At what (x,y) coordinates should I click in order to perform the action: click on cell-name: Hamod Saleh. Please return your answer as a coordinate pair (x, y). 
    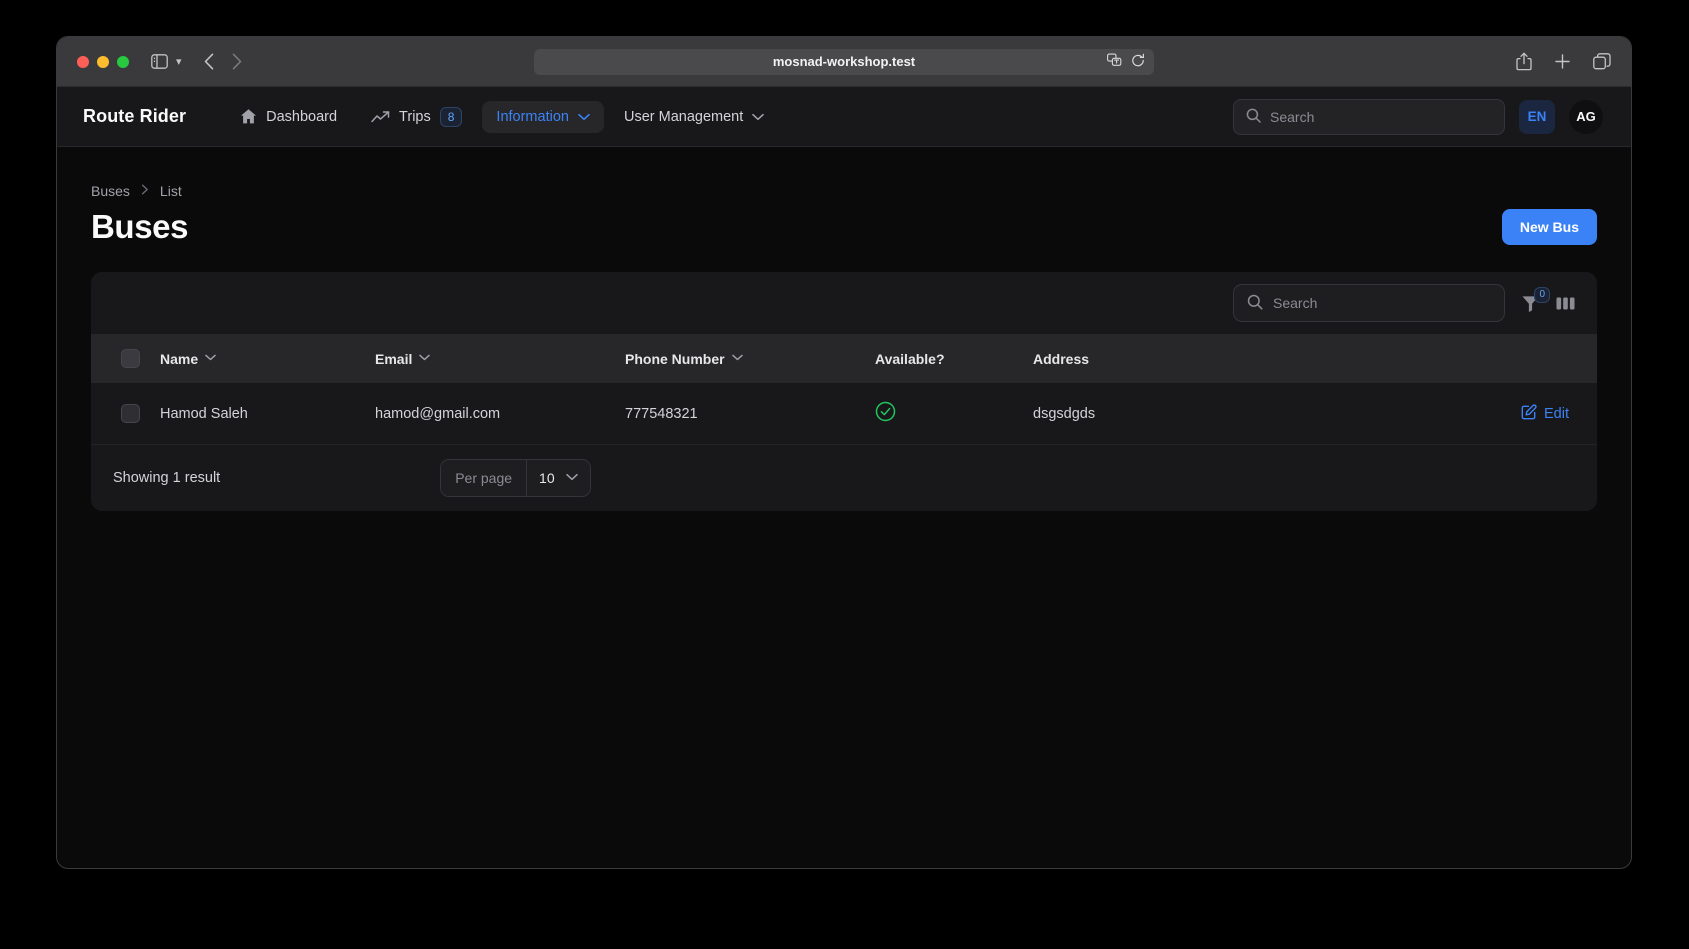
    Looking at the image, I should click on (204, 413).